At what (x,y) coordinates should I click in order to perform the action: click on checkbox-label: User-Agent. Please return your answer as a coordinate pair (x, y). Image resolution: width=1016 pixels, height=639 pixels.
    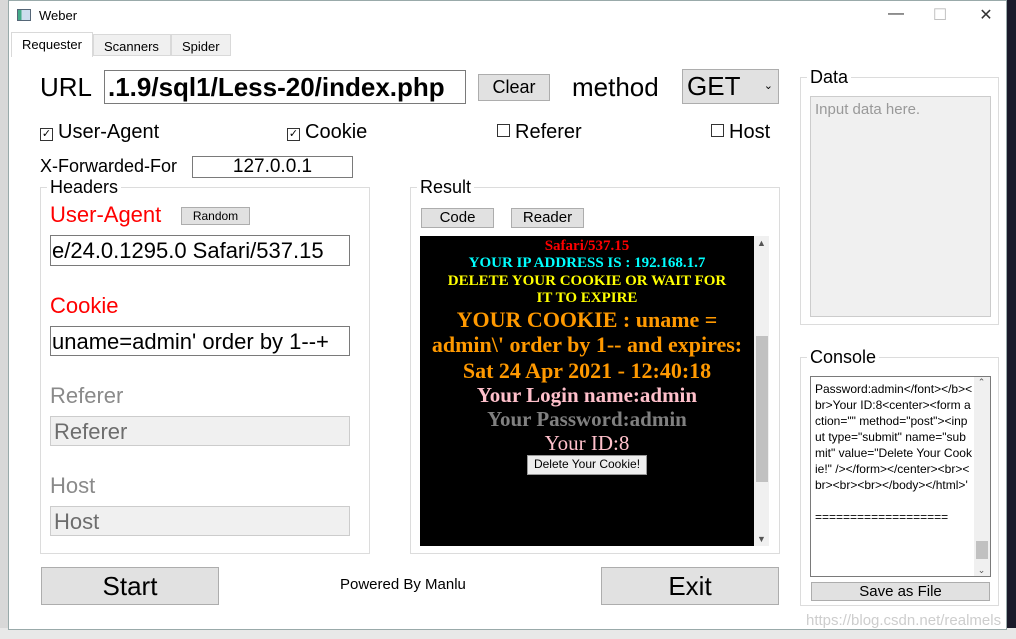
    Looking at the image, I should click on (109, 132).